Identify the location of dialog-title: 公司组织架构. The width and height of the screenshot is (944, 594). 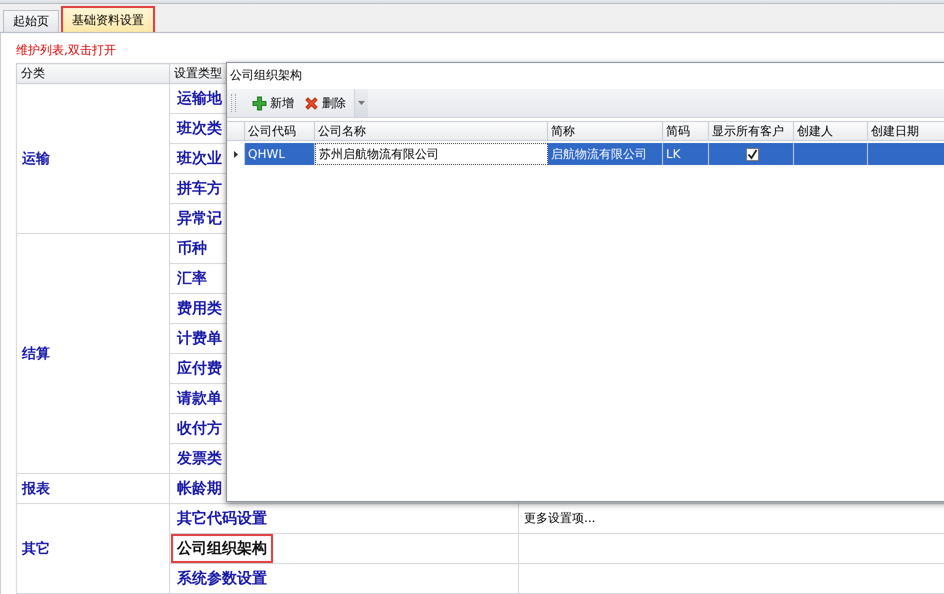
(585, 75).